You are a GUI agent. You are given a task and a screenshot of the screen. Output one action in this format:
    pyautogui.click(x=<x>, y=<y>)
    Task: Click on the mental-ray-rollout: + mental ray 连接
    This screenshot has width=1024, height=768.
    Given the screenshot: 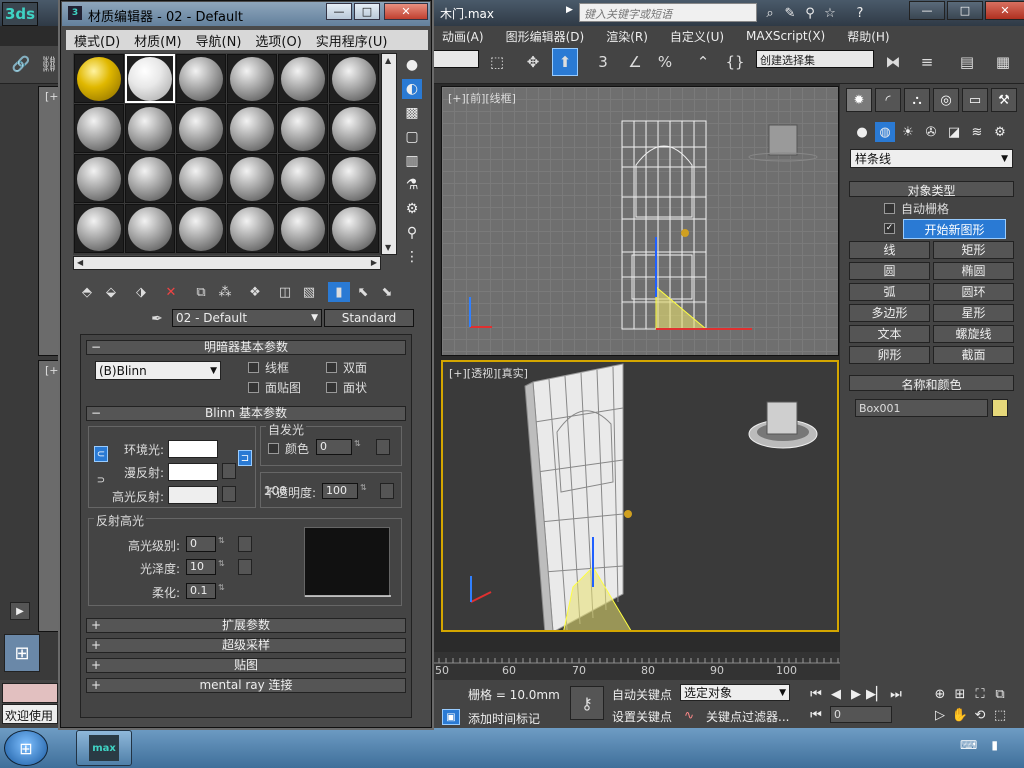 What is the action you would take?
    pyautogui.click(x=246, y=685)
    